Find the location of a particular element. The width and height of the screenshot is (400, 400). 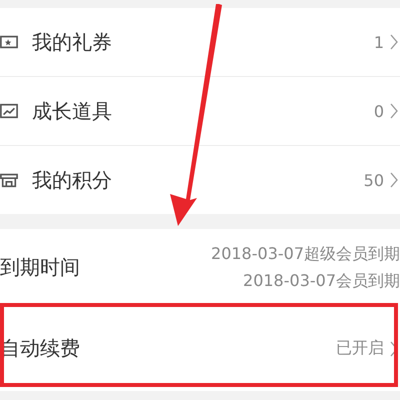

expiry-date: 2018-03-07超级会员到期 is located at coordinates (305, 254).